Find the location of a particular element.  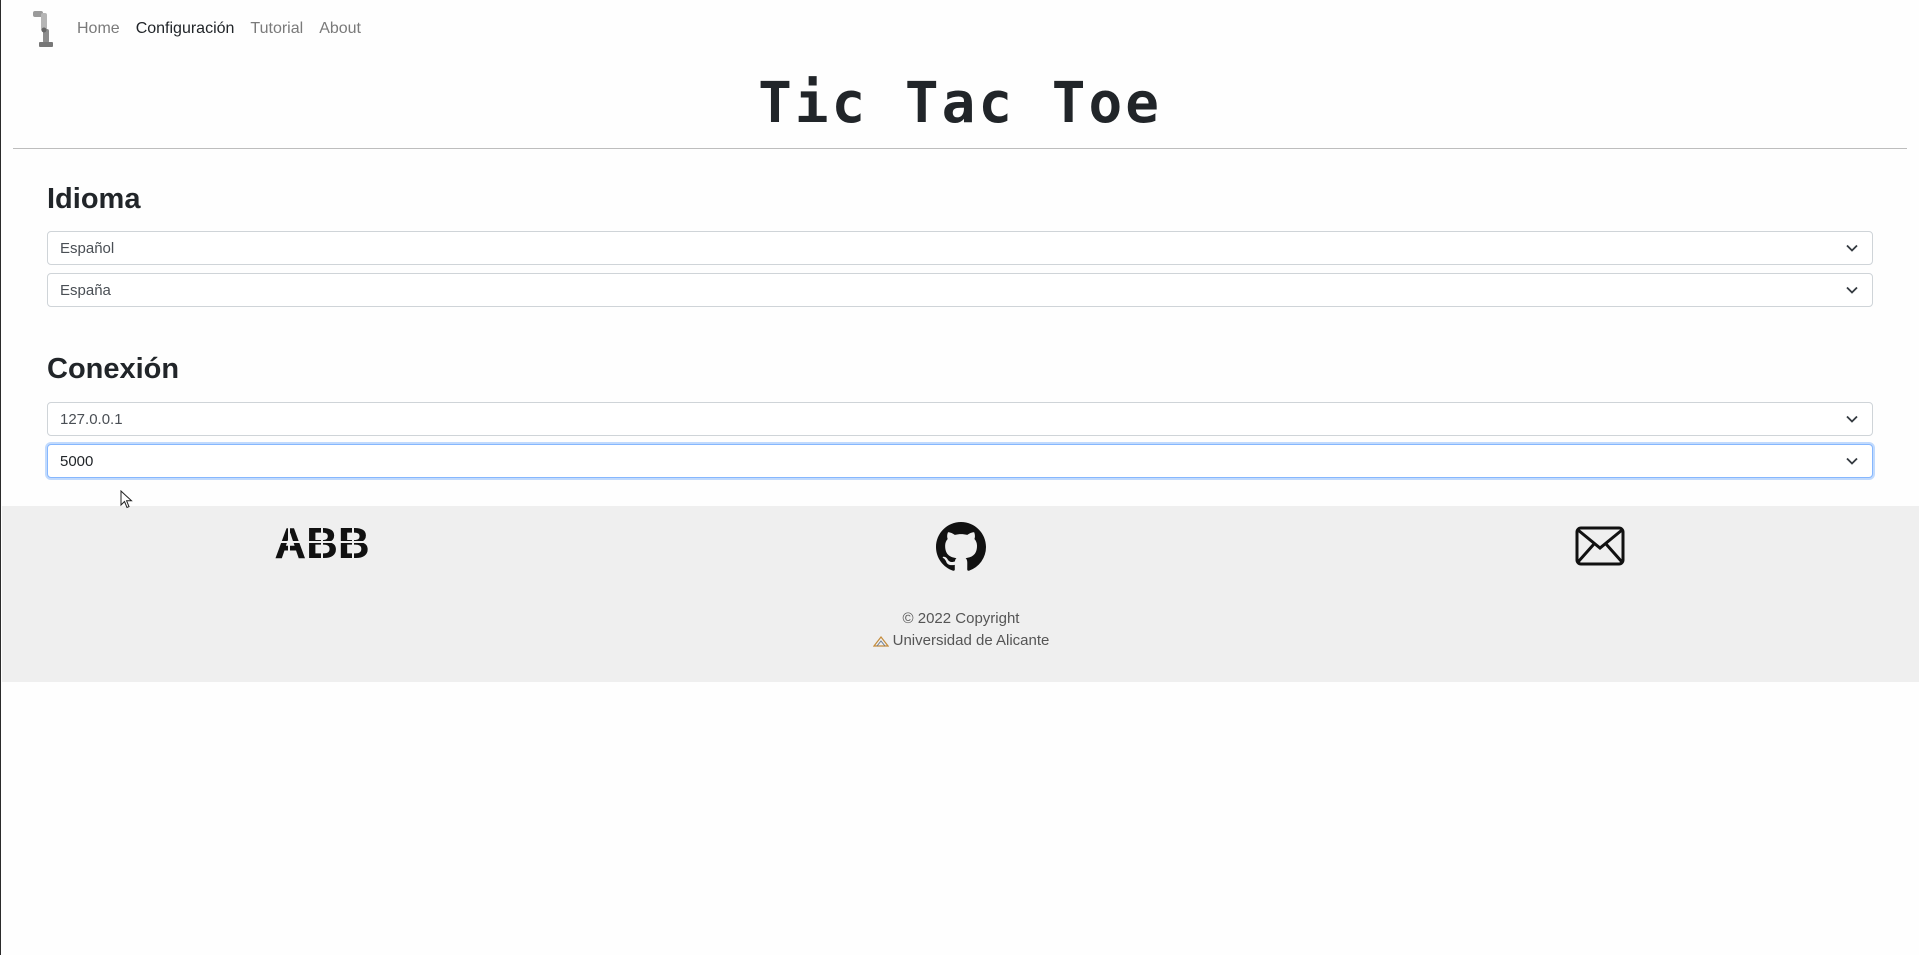

language-select-value: Español is located at coordinates (87, 248).